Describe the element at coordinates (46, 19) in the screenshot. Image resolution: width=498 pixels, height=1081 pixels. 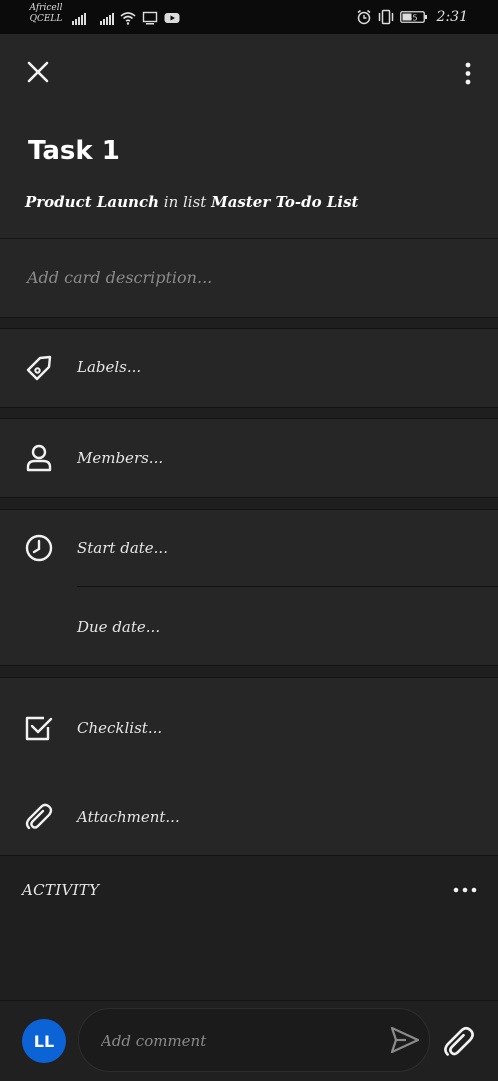
I see `carrier-name-2: QCELL` at that location.